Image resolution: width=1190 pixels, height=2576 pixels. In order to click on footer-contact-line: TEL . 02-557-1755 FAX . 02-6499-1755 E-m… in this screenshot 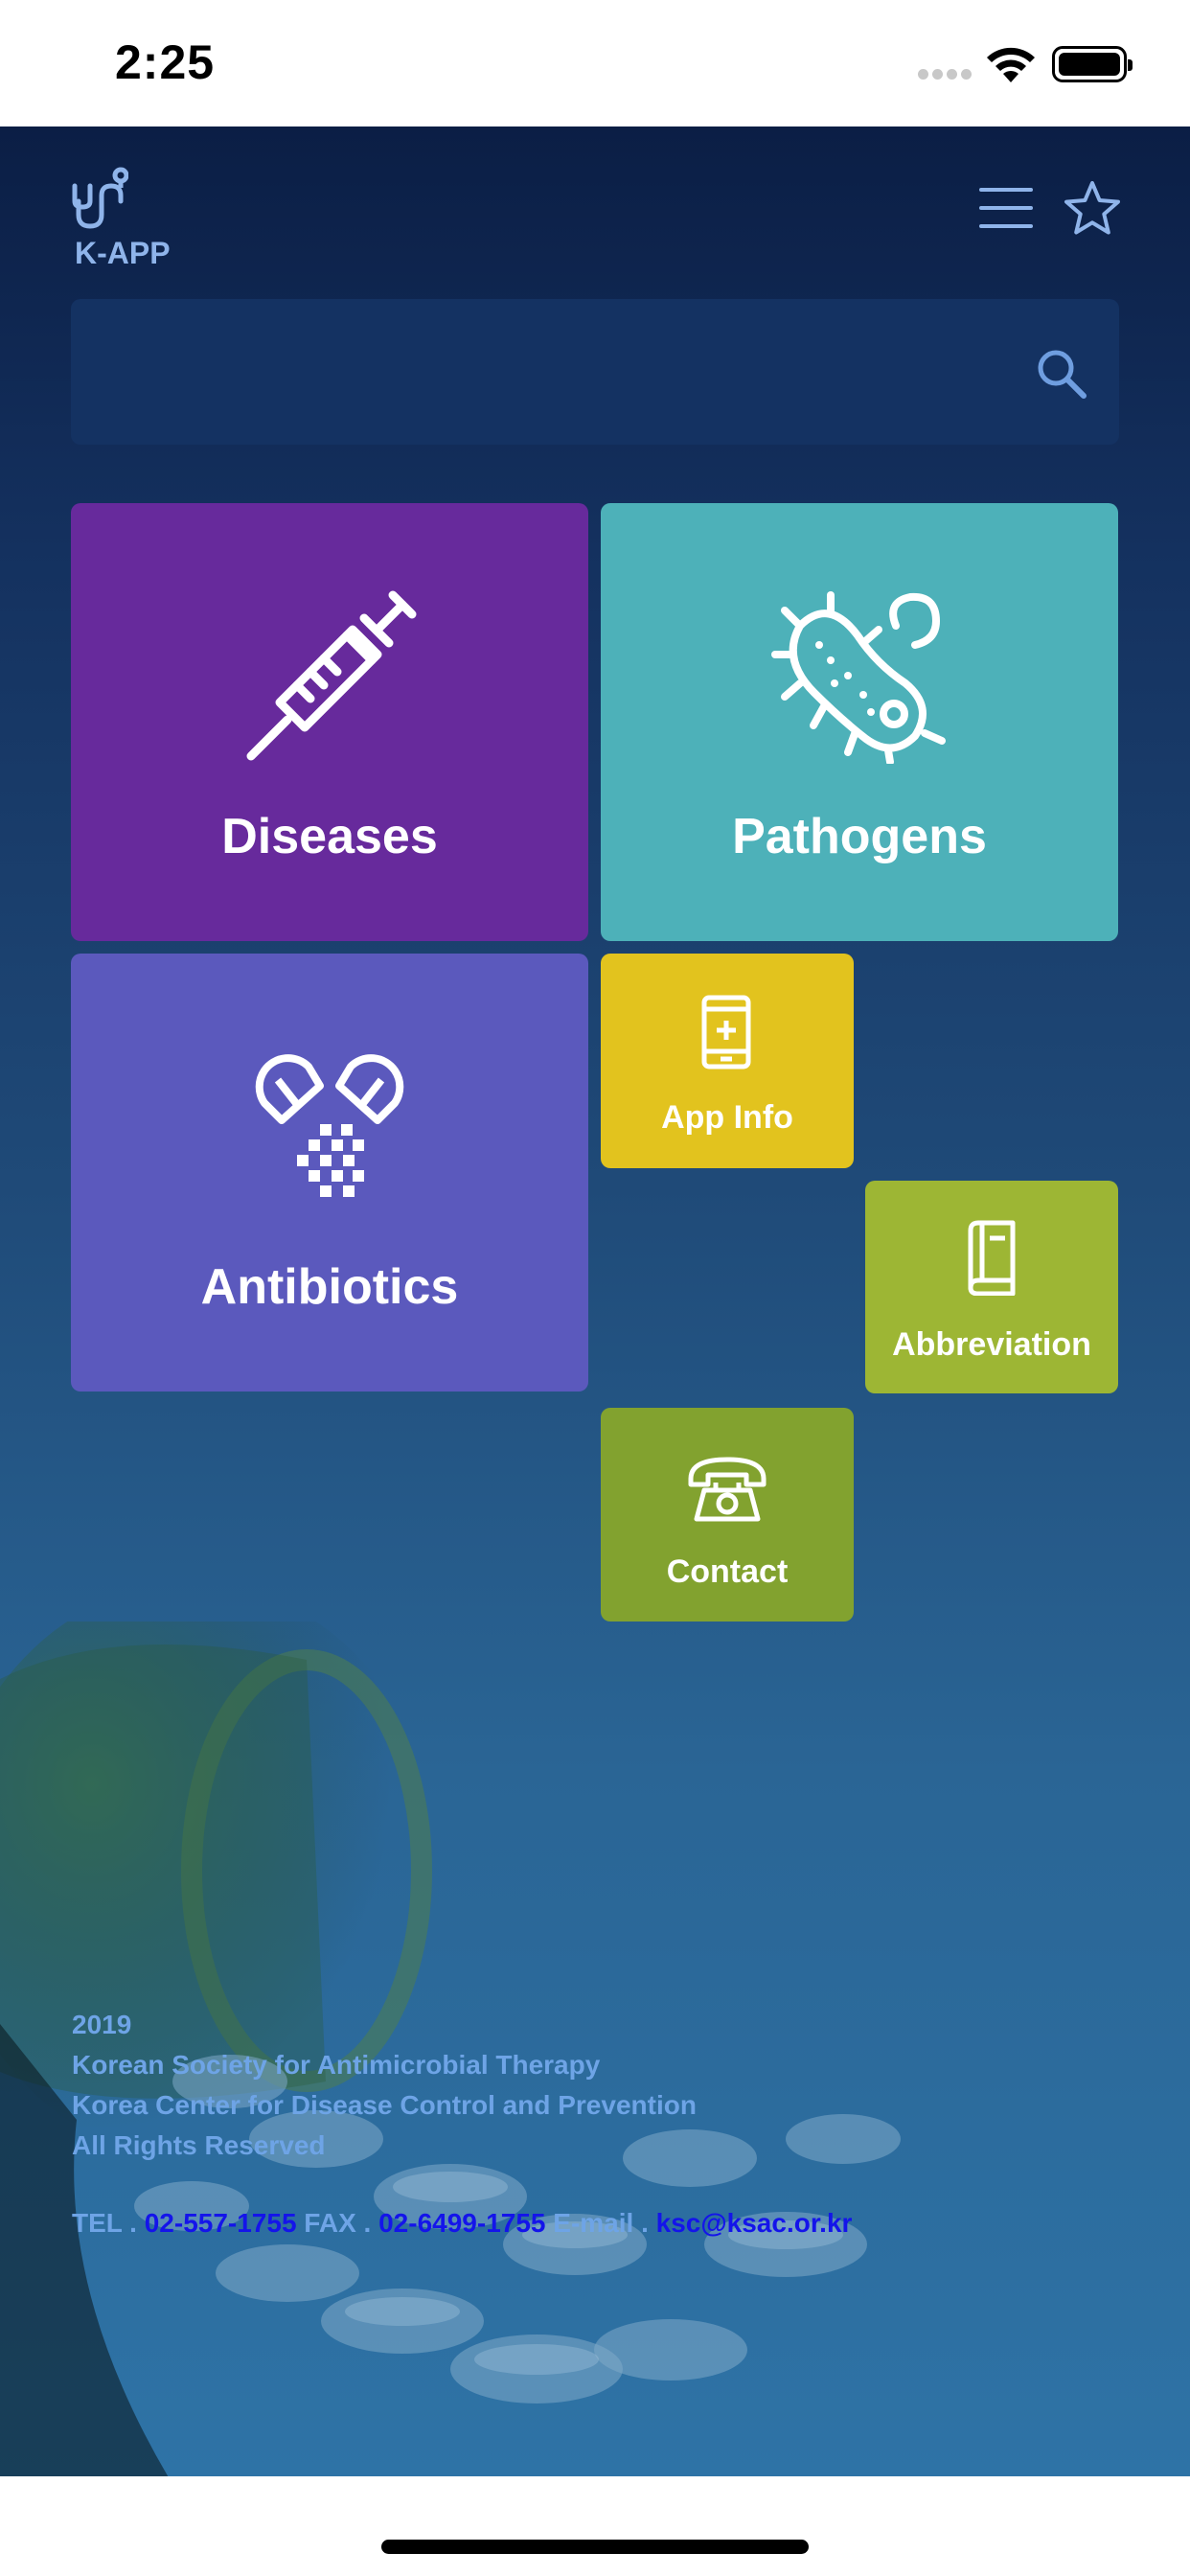, I will do `click(462, 2223)`.